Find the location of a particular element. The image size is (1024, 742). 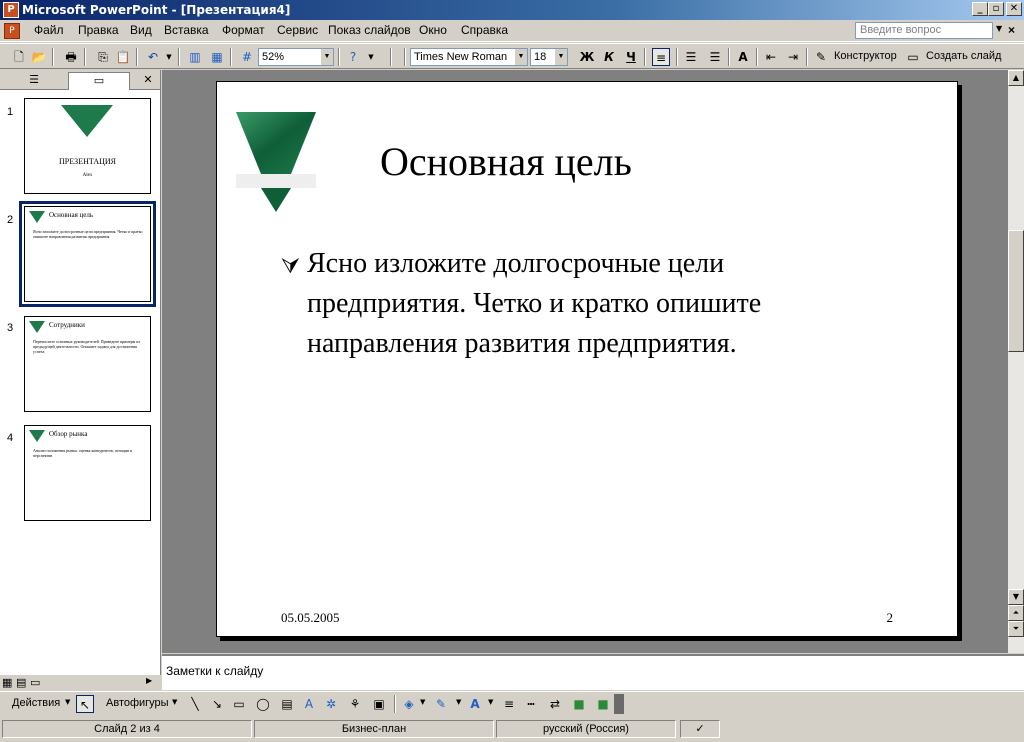

help-icon: ? is located at coordinates (353, 57).